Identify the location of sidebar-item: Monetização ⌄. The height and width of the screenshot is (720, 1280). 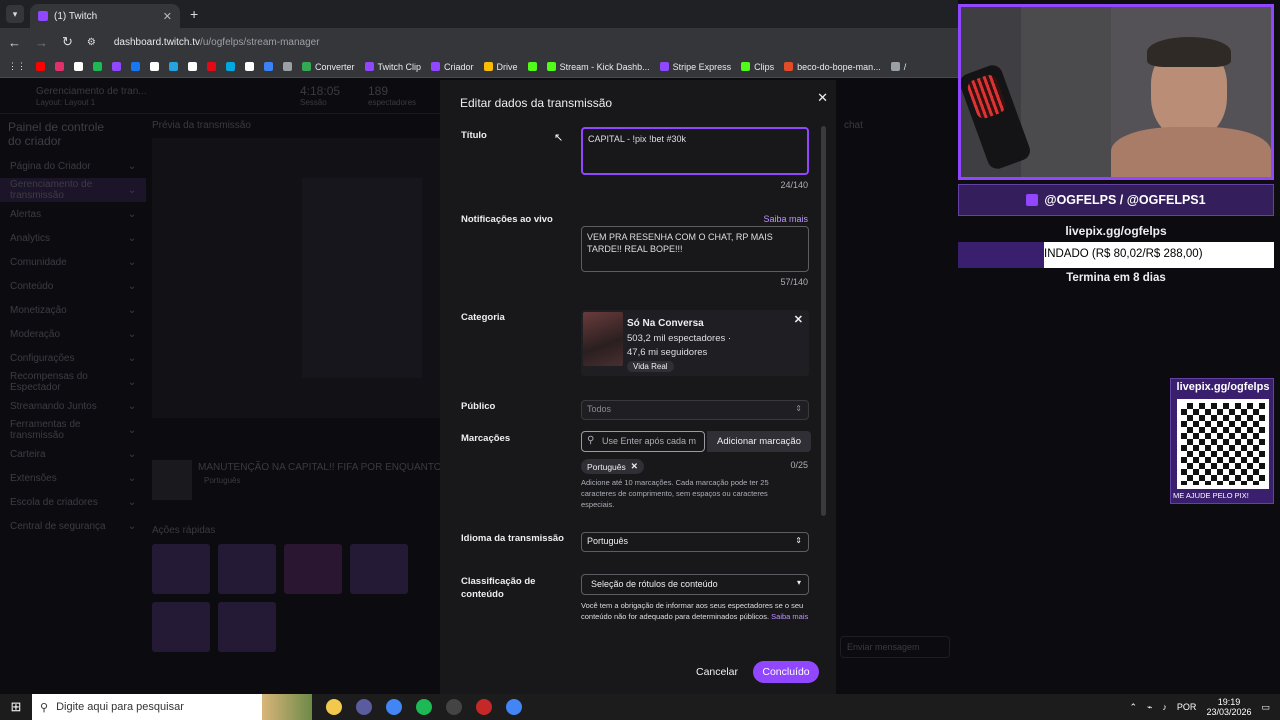
(73, 310).